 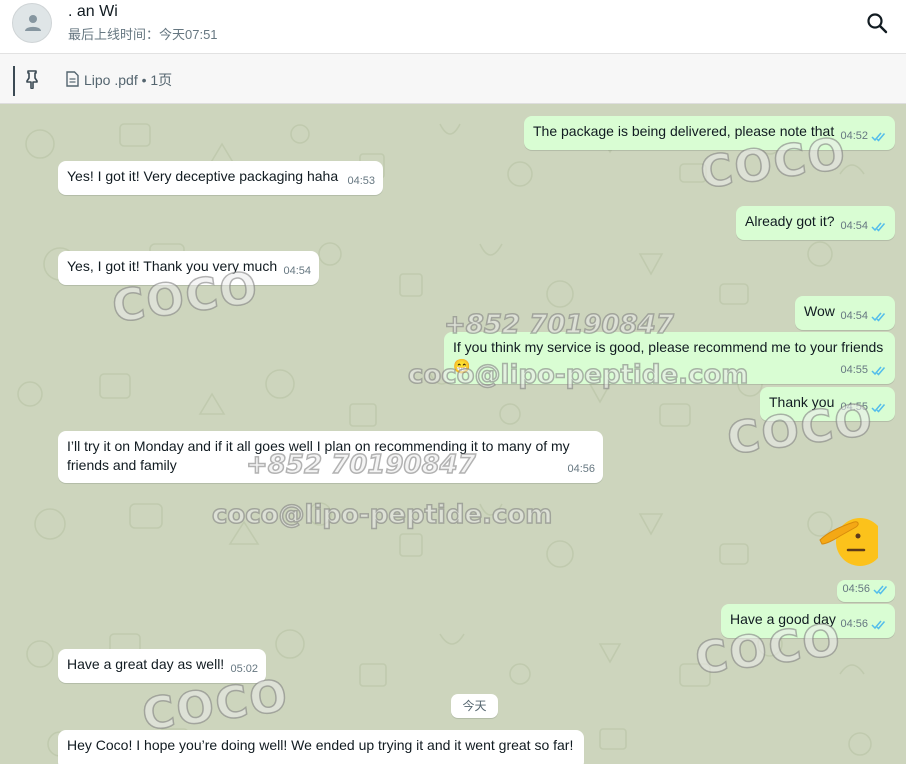 I want to click on contact-avatar, so click(x=32, y=23).